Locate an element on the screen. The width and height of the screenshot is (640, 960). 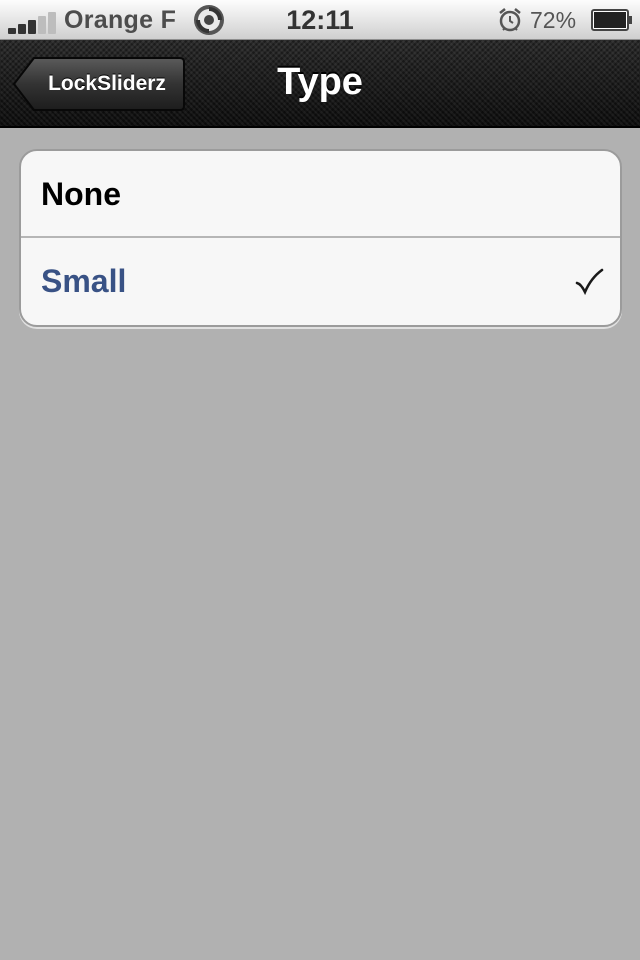
back-button: LockSliderz is located at coordinates (99, 84).